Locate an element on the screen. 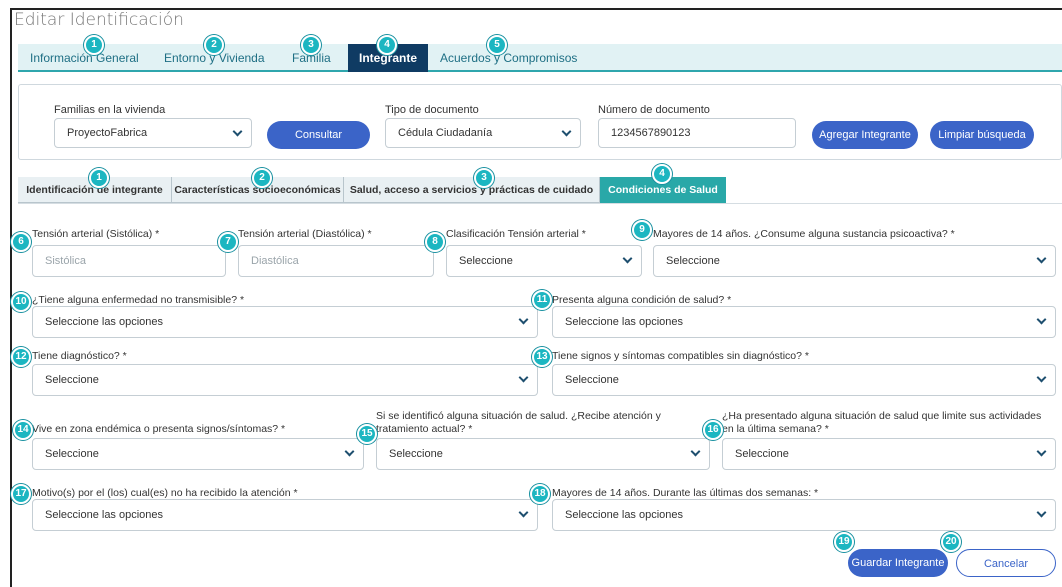  step-badge: 15 is located at coordinates (367, 434).